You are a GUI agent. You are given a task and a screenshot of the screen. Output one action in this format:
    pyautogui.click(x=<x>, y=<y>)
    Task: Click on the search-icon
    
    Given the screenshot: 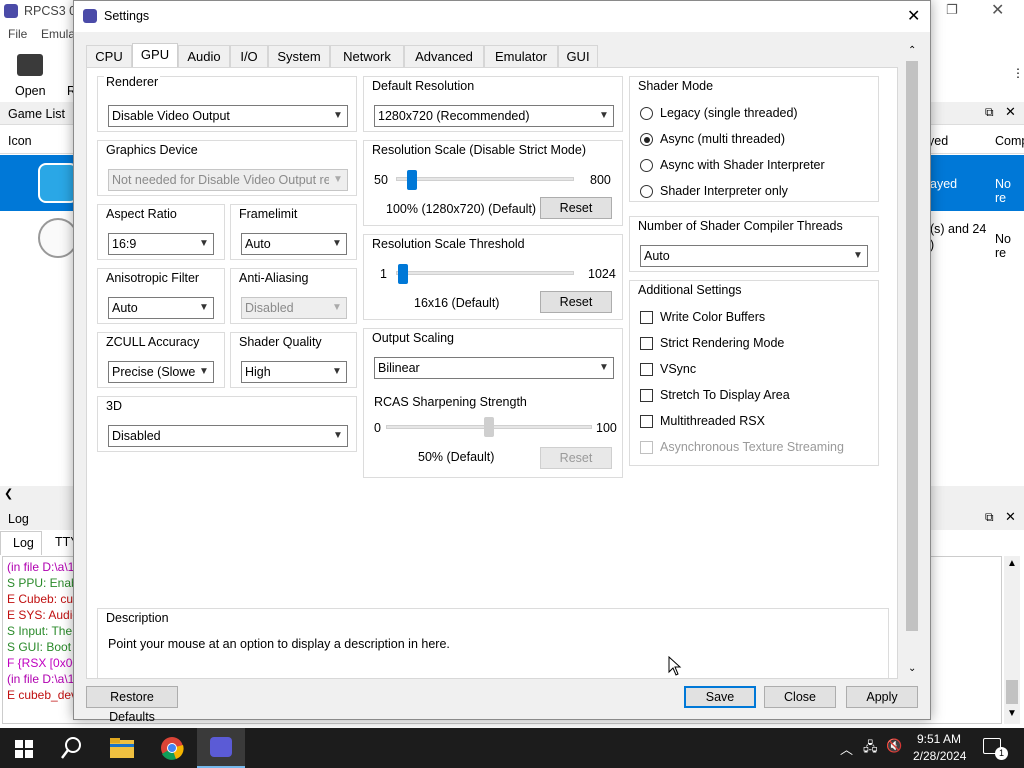 What is the action you would take?
    pyautogui.click(x=72, y=748)
    